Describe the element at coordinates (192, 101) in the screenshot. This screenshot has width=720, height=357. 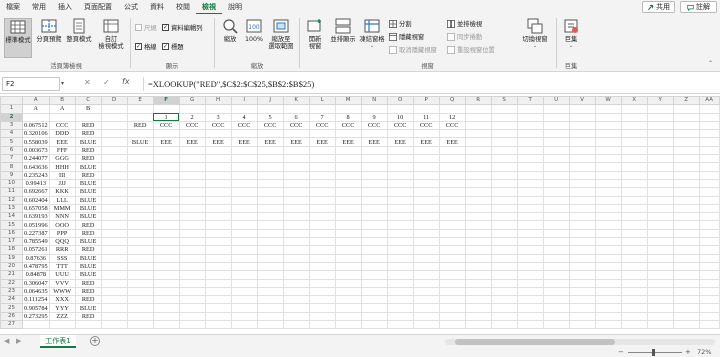
I see `column-header: G` at that location.